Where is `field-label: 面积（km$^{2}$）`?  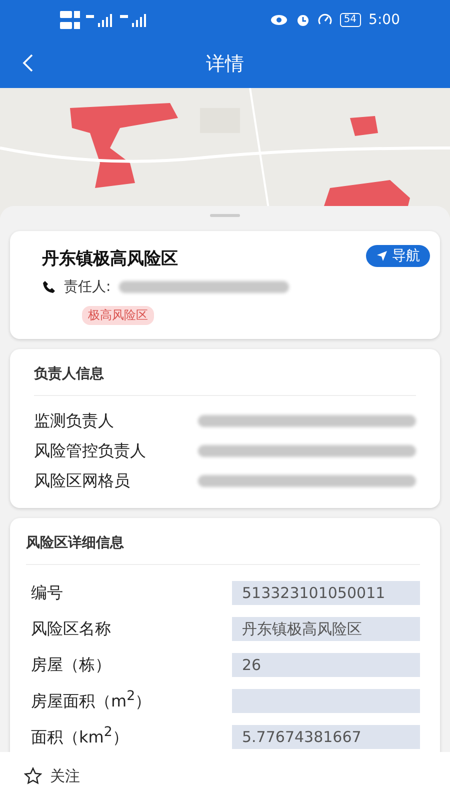 field-label: 面积（km$^{2}$） is located at coordinates (80, 737).